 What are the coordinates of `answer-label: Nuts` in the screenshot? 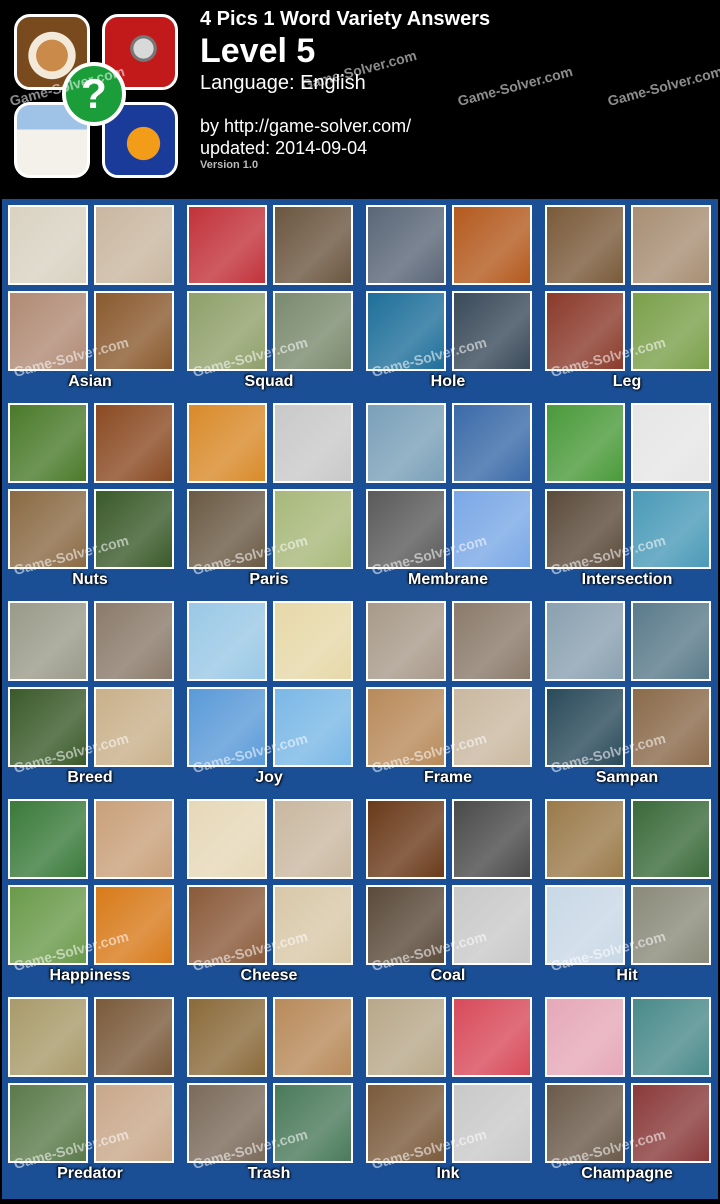 It's located at (90, 579).